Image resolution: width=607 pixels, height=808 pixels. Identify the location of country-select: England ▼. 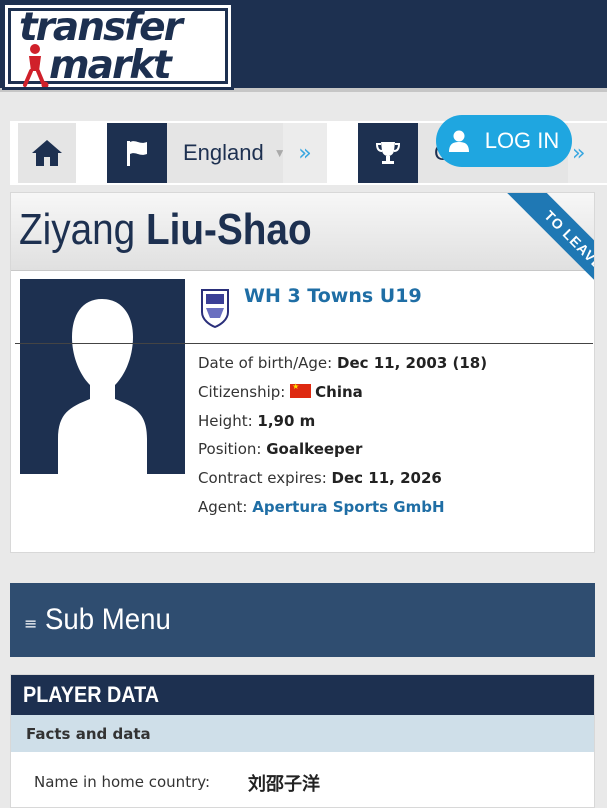
(226, 153).